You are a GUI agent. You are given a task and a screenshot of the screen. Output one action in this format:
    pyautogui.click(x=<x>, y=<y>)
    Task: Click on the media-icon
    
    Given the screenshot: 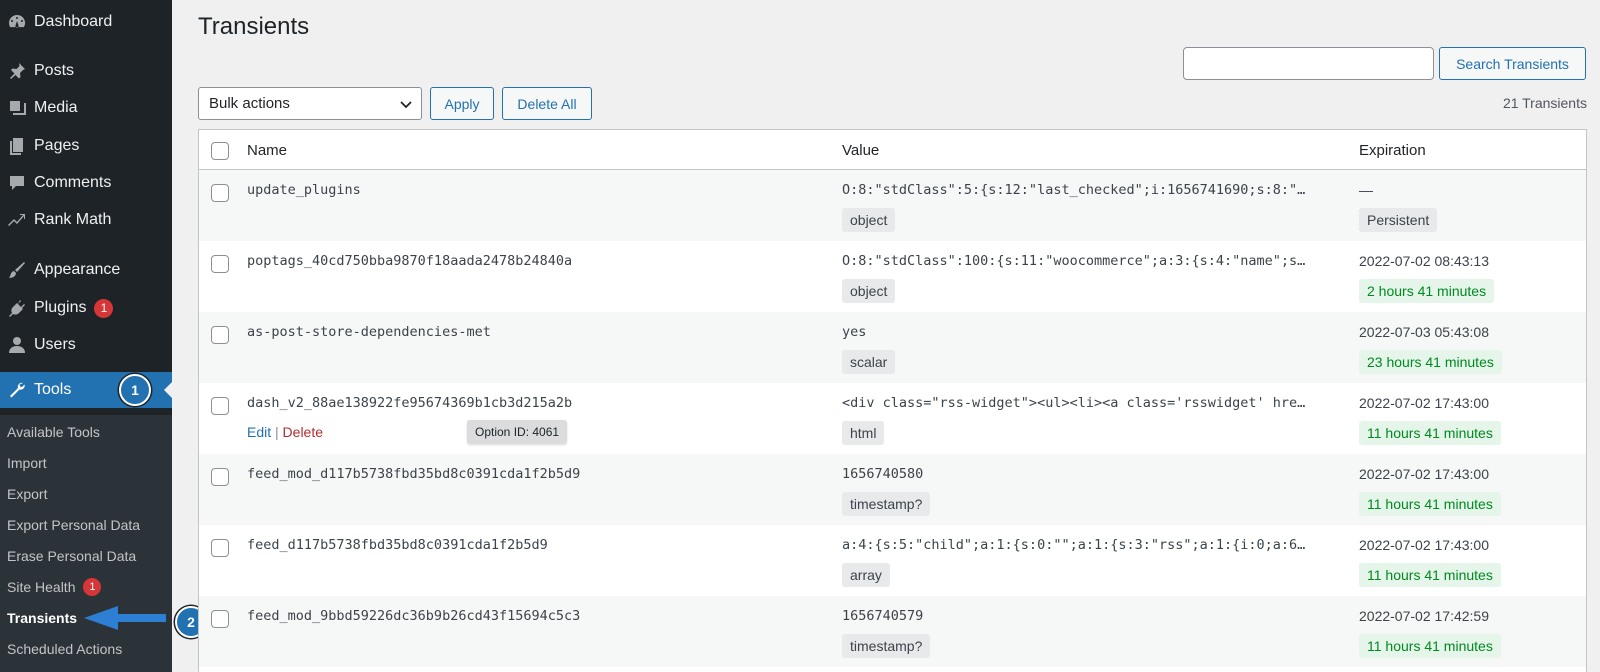 What is the action you would take?
    pyautogui.click(x=17, y=108)
    